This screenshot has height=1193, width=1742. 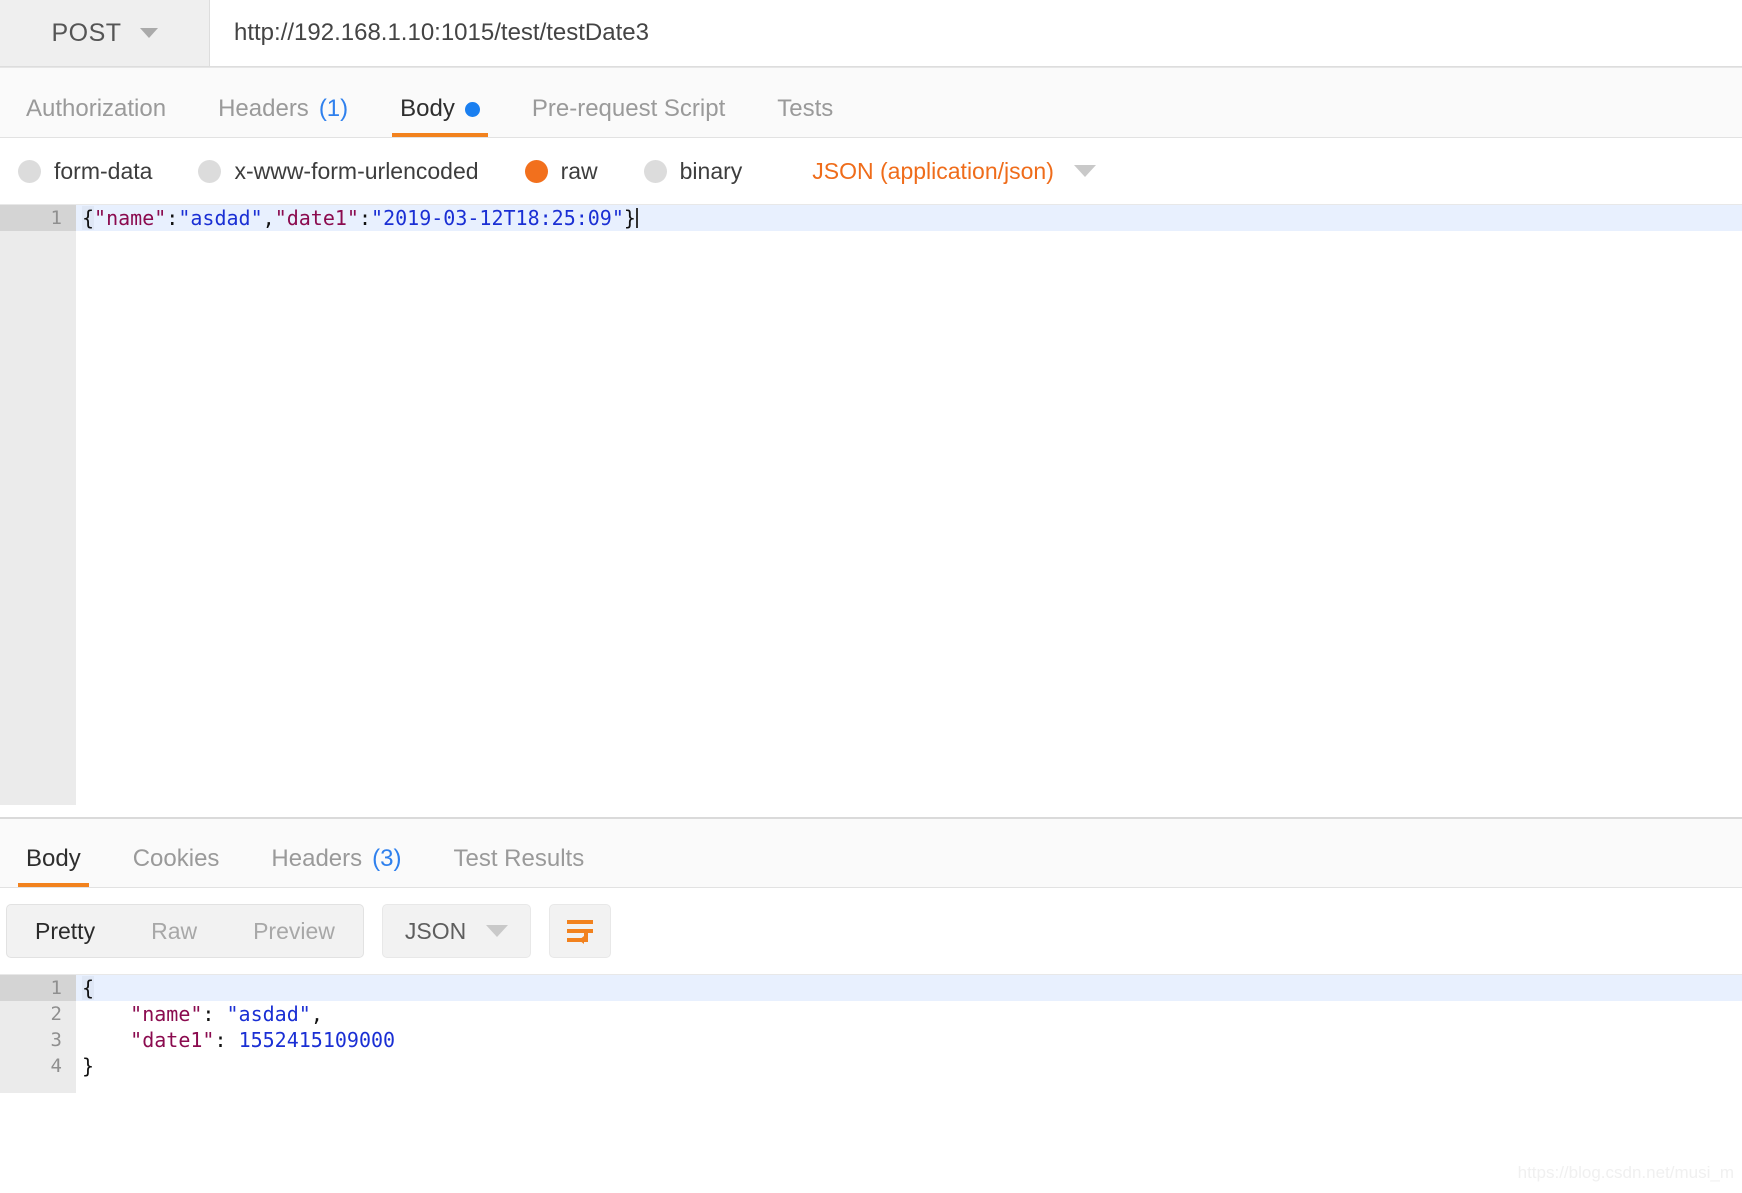 I want to click on view-mode-pretty: Pretty, so click(x=65, y=931).